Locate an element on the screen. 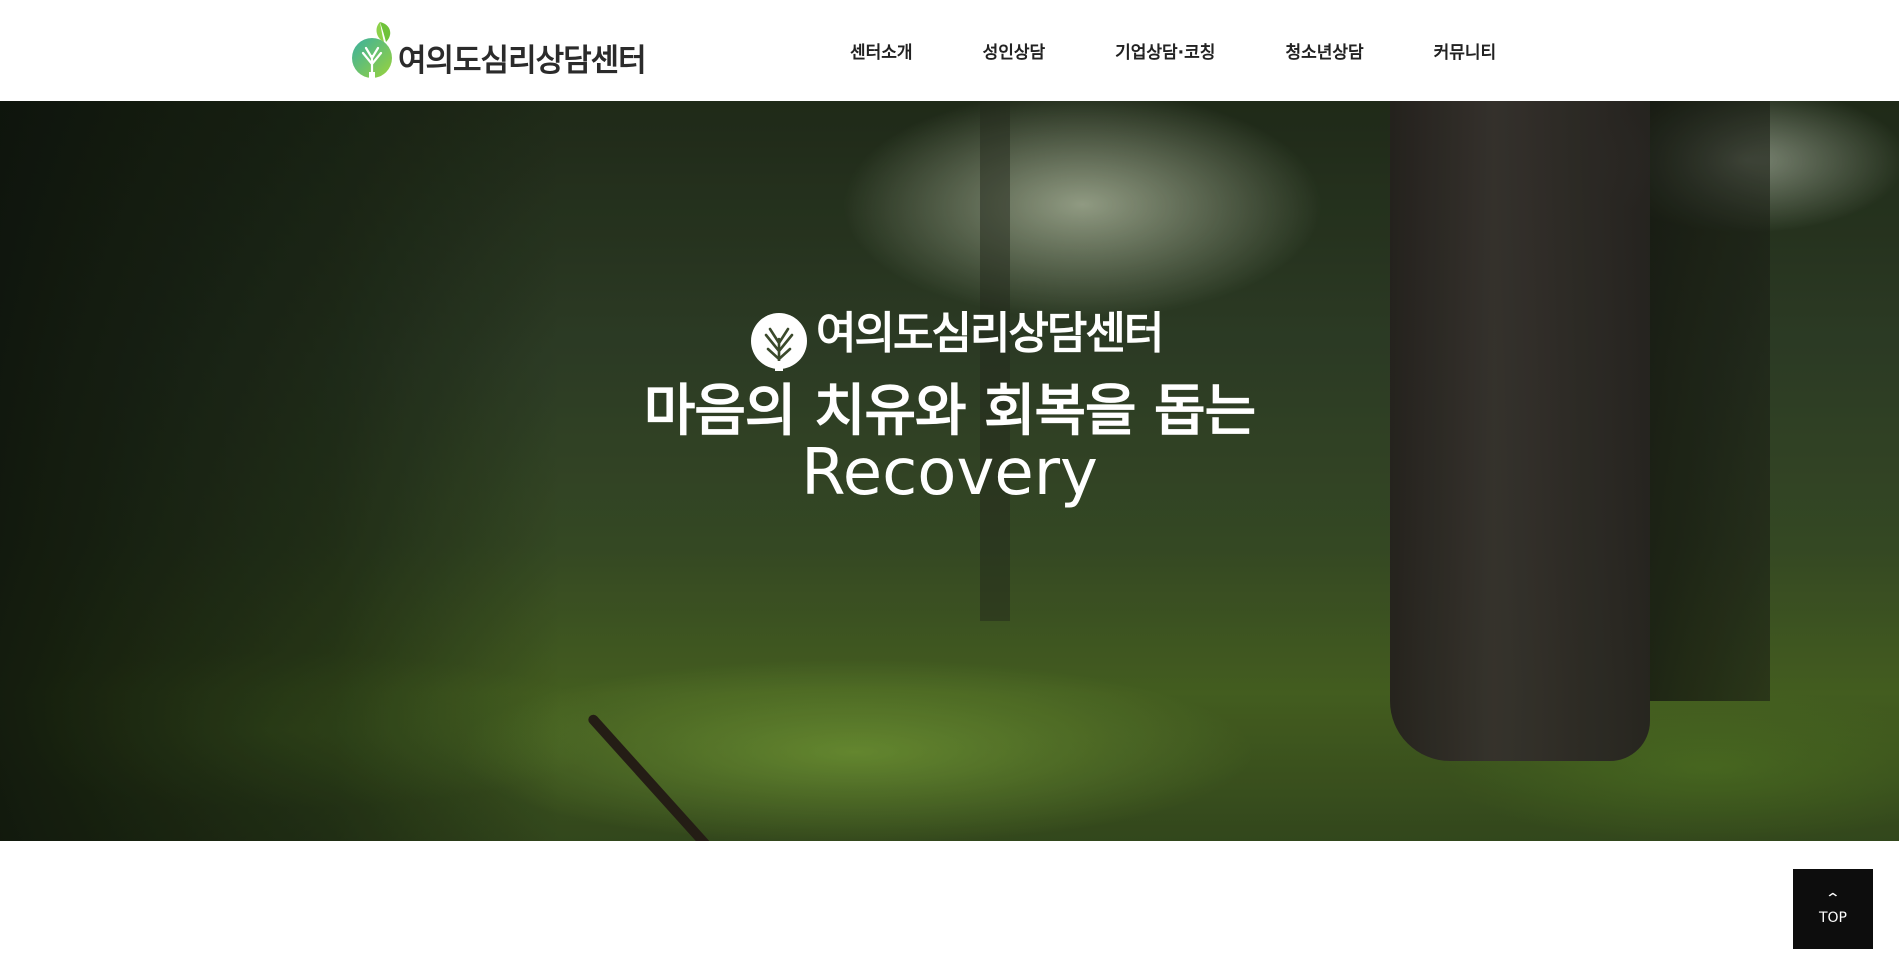 Image resolution: width=1899 pixels, height=963 pixels. site-logo: 여의도심리상담센터 is located at coordinates (498, 51).